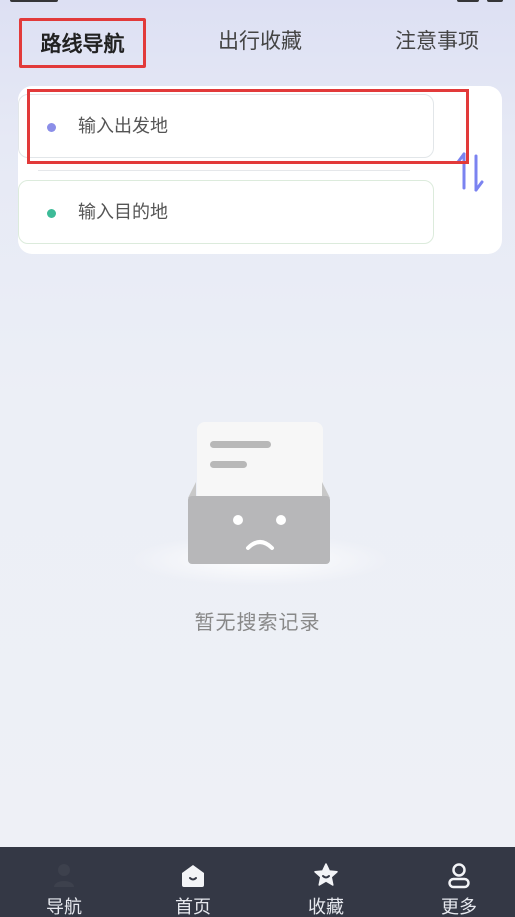 Image resolution: width=515 pixels, height=917 pixels. I want to click on profile-icon, so click(459, 875).